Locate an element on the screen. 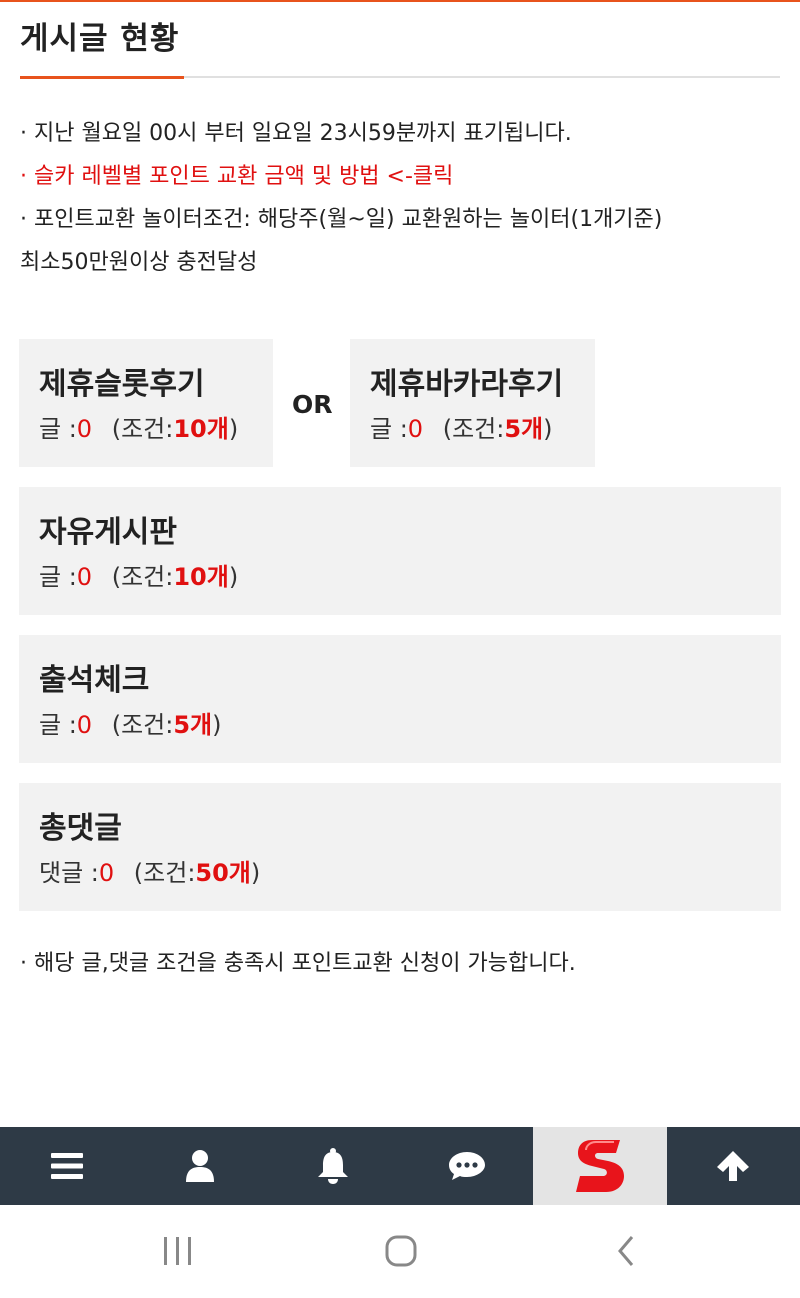 This screenshot has height=1298, width=800. card-title: 제휴슬롯후기 is located at coordinates (122, 384).